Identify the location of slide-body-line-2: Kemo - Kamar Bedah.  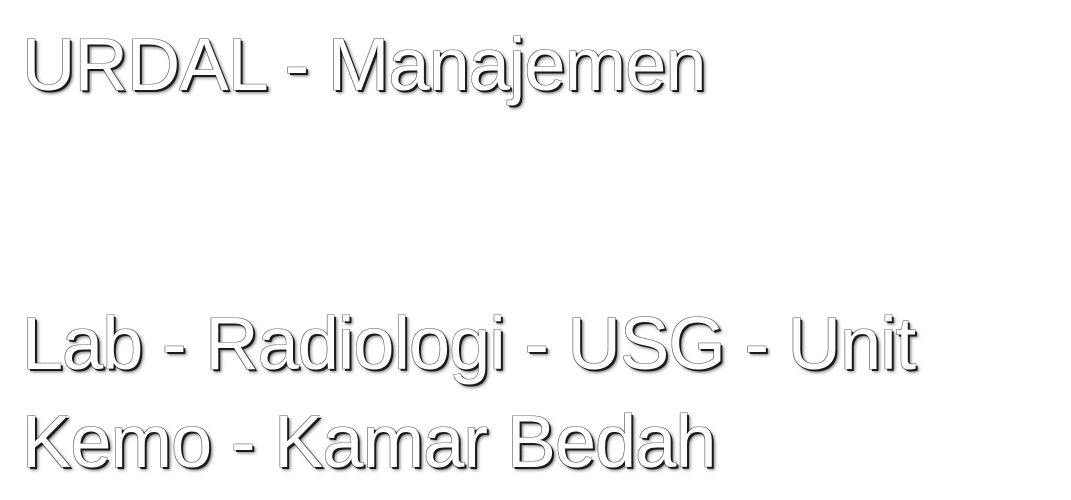
(369, 441).